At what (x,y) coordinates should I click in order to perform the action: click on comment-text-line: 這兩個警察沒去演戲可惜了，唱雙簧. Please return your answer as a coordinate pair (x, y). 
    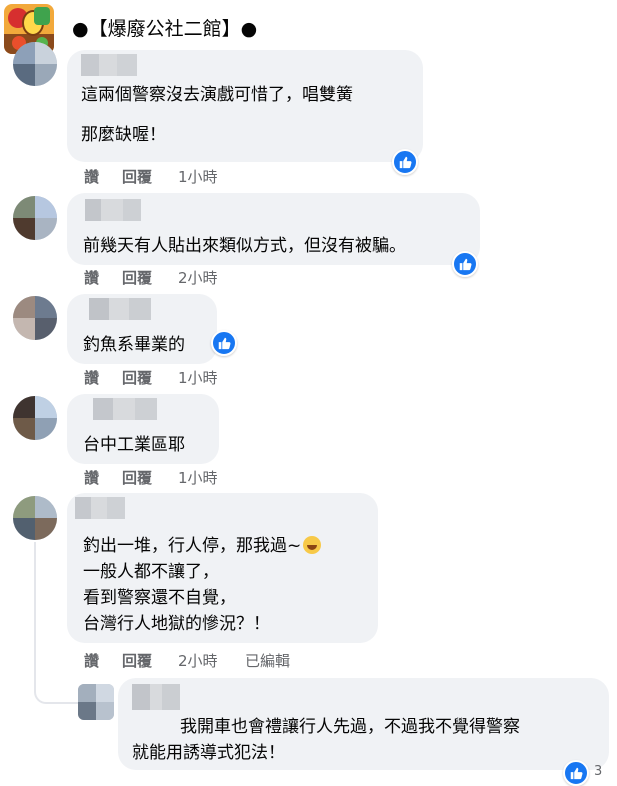
    Looking at the image, I should click on (217, 95).